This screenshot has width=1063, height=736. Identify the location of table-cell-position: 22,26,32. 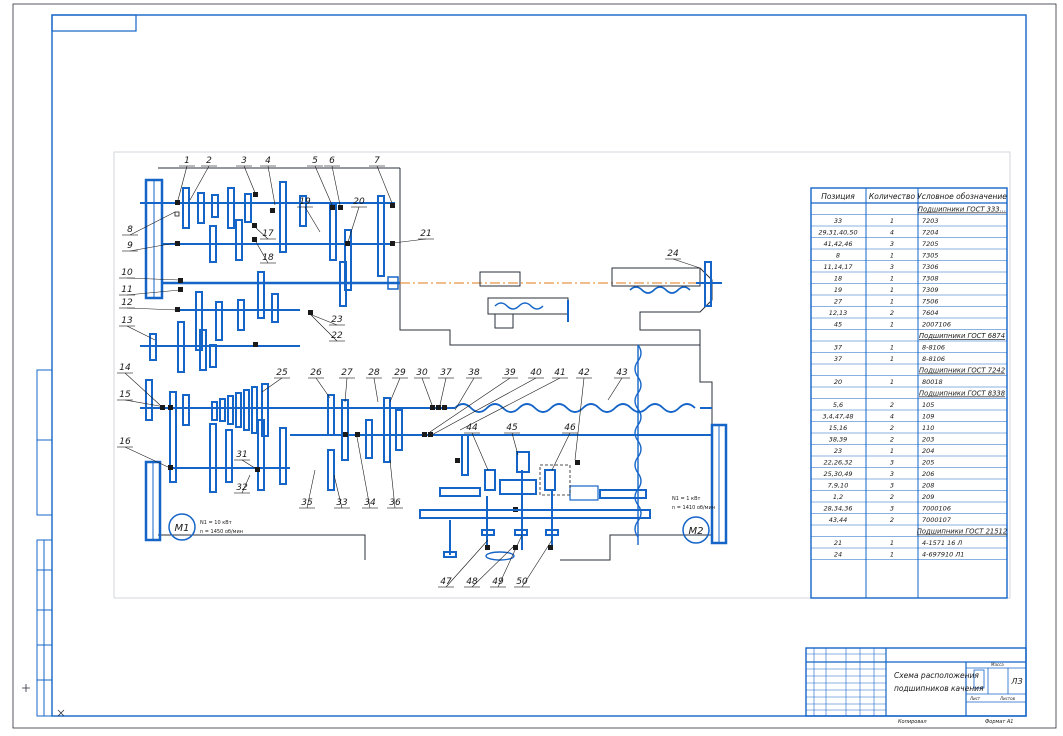
(838, 463).